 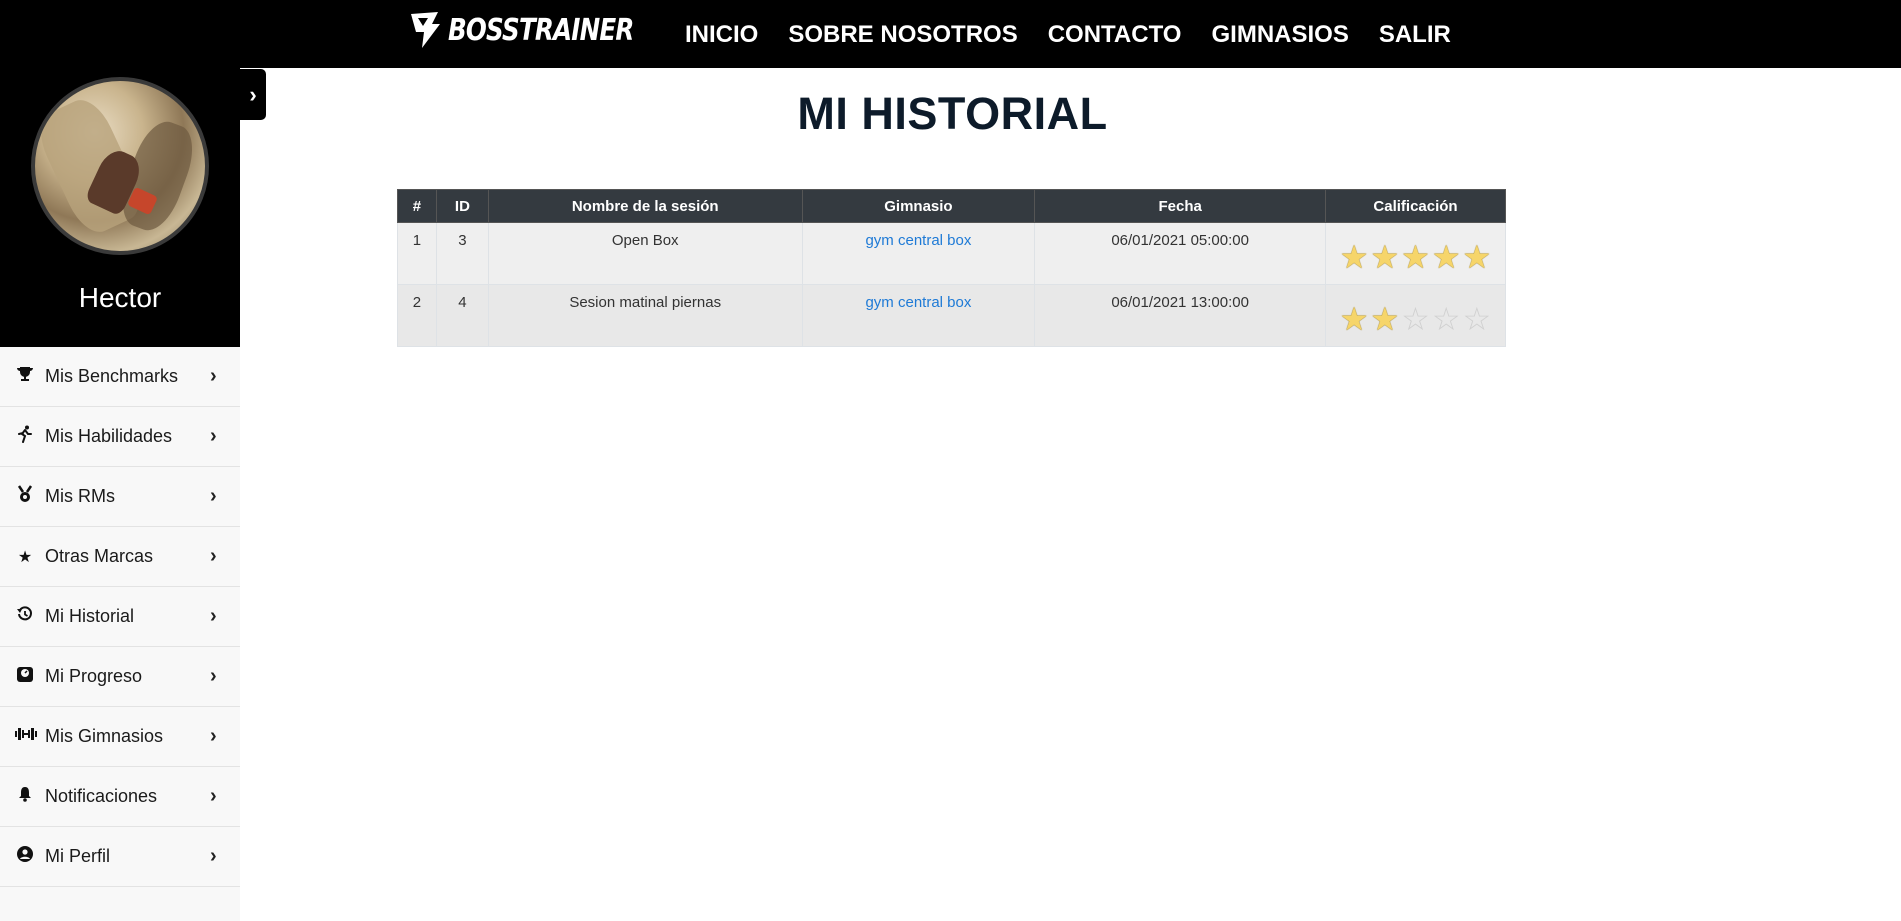 What do you see at coordinates (1180, 253) in the screenshot?
I see `cell-date: 06/01/2021 05:00:00` at bounding box center [1180, 253].